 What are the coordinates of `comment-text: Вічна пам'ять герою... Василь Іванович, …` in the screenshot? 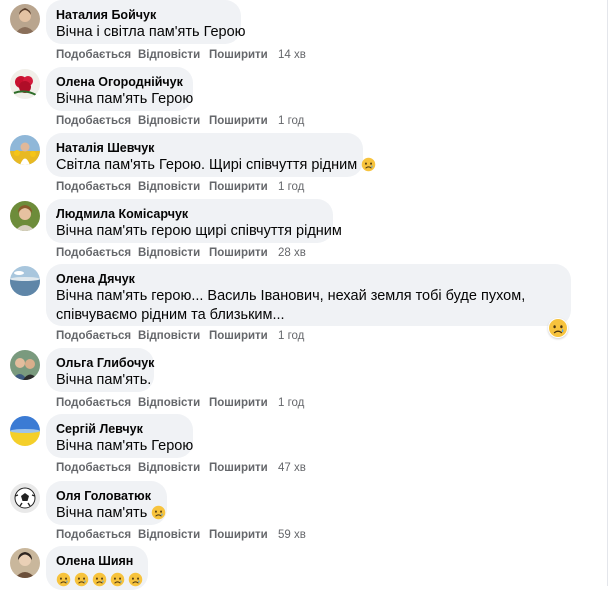 It's located at (291, 296).